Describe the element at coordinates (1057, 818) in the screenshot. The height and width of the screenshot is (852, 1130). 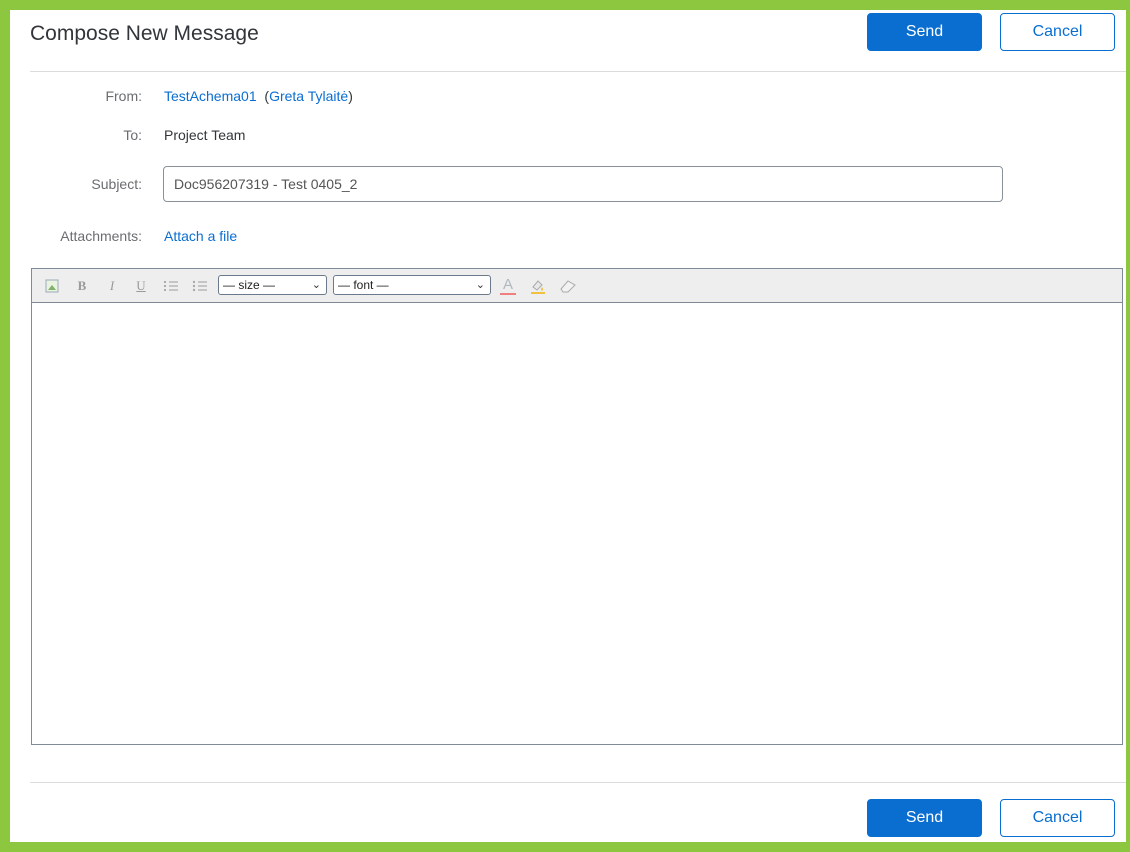
I see `cancel-button-bottom: Cancel` at that location.